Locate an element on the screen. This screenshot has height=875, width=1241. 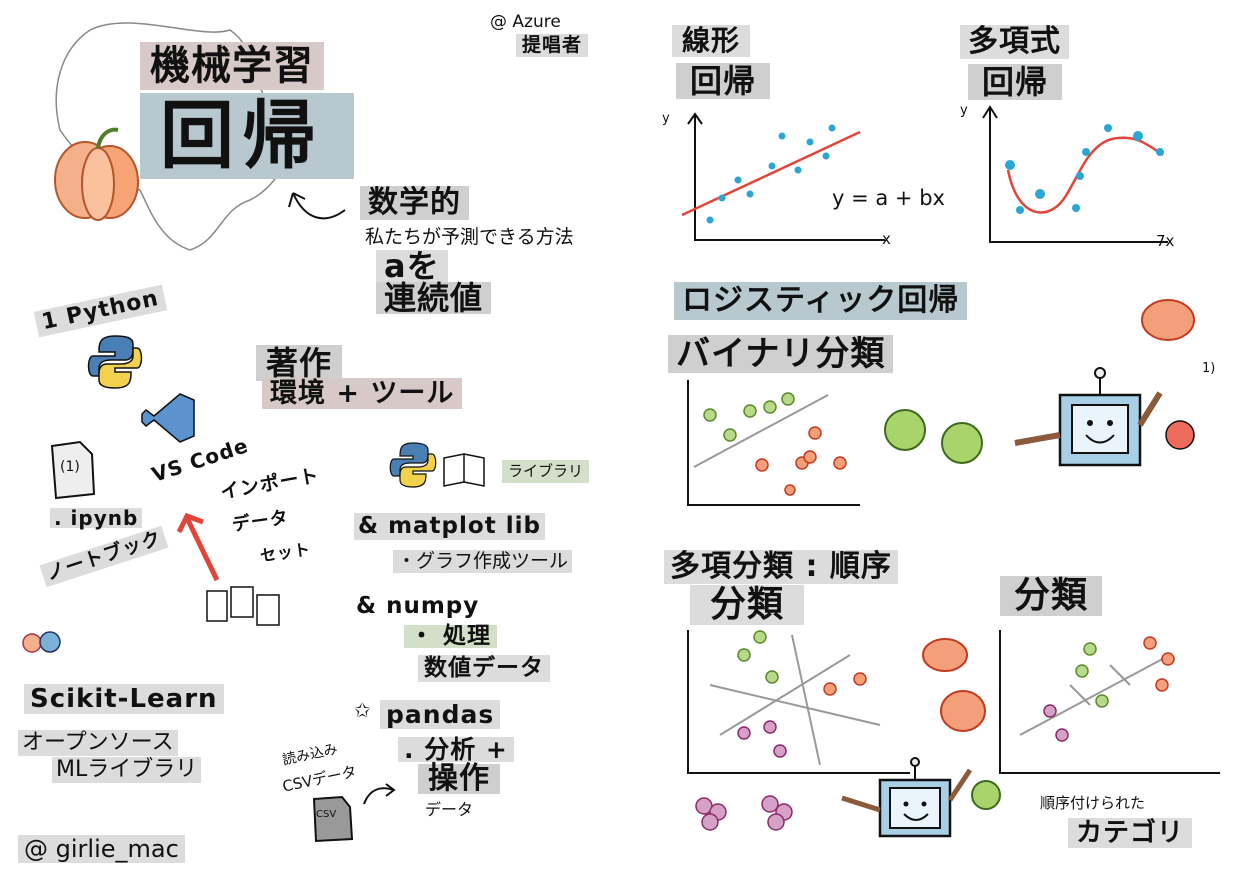
polynomial-title1: 多項式 is located at coordinates (1014, 42).